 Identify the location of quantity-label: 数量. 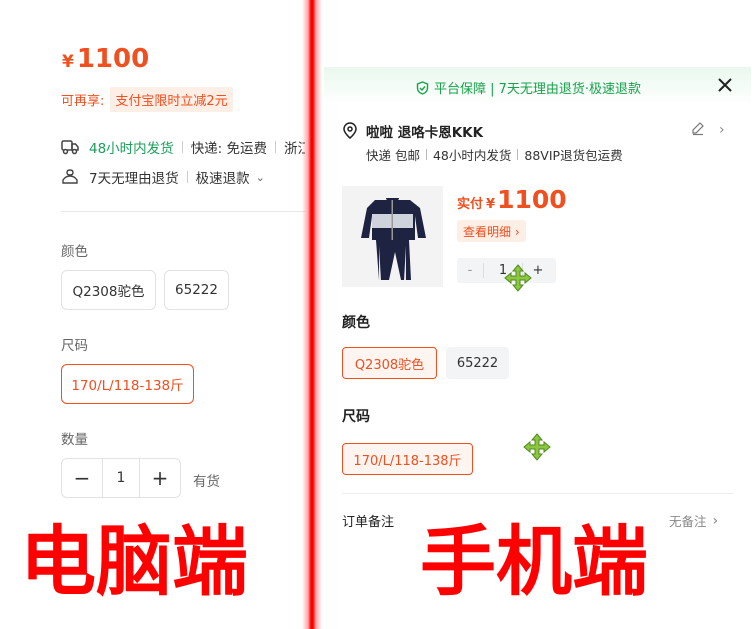
(74, 440).